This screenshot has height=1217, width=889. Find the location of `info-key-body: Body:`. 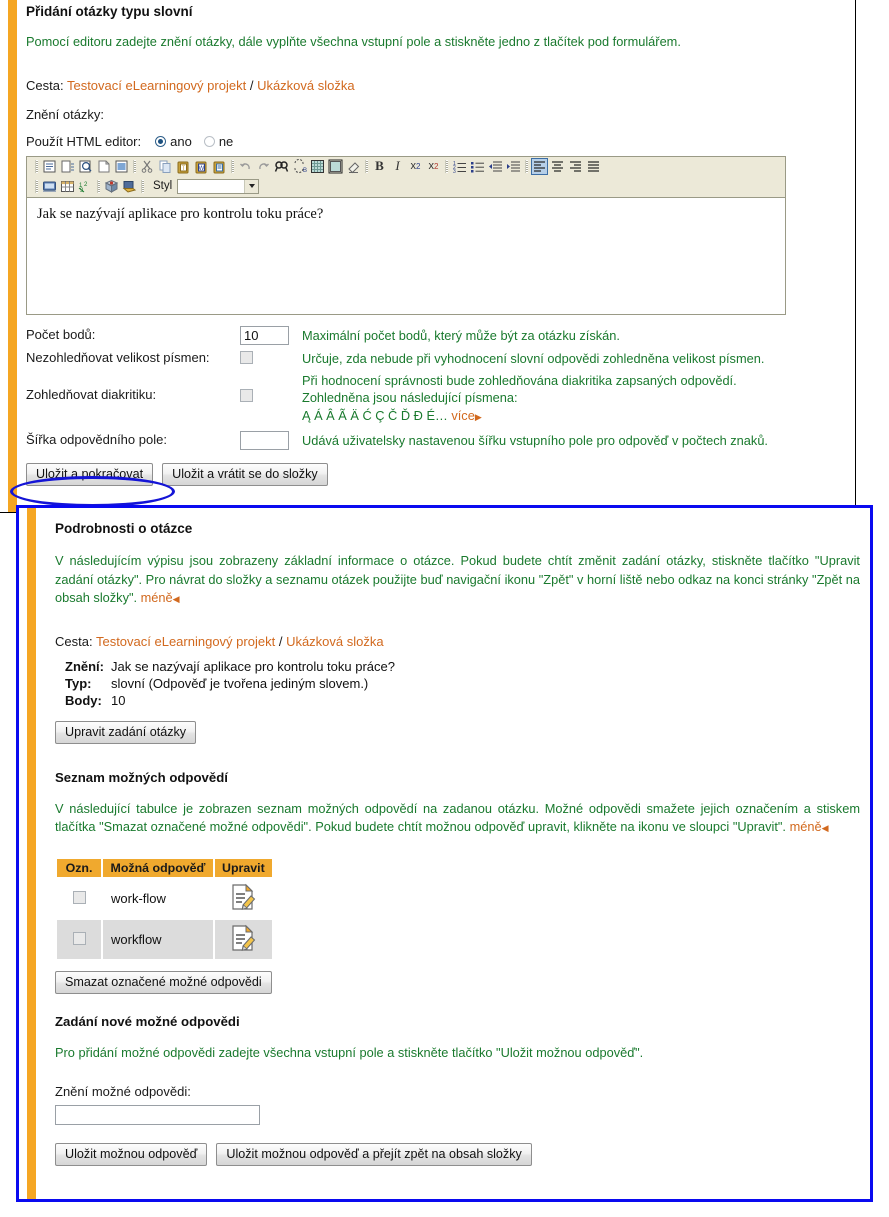

info-key-body: Body: is located at coordinates (83, 700).